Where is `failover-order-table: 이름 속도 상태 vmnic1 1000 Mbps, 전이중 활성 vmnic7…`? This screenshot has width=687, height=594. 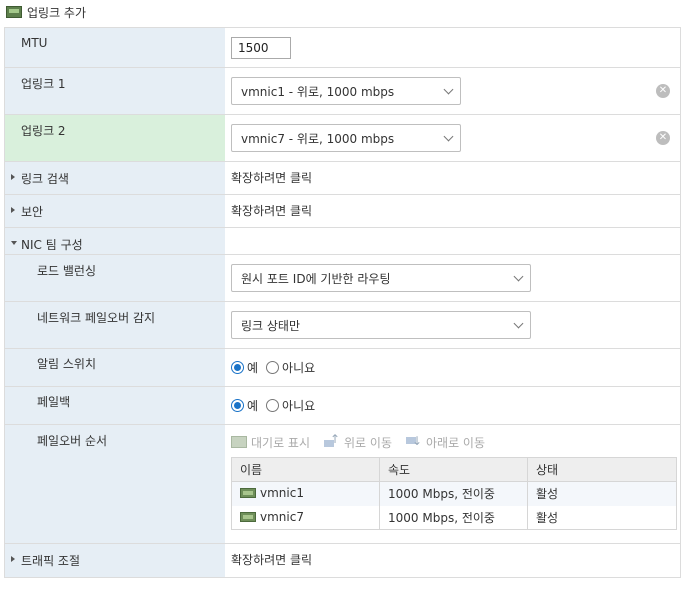 failover-order-table: 이름 속도 상태 vmnic1 1000 Mbps, 전이중 활성 vmnic7… is located at coordinates (454, 493).